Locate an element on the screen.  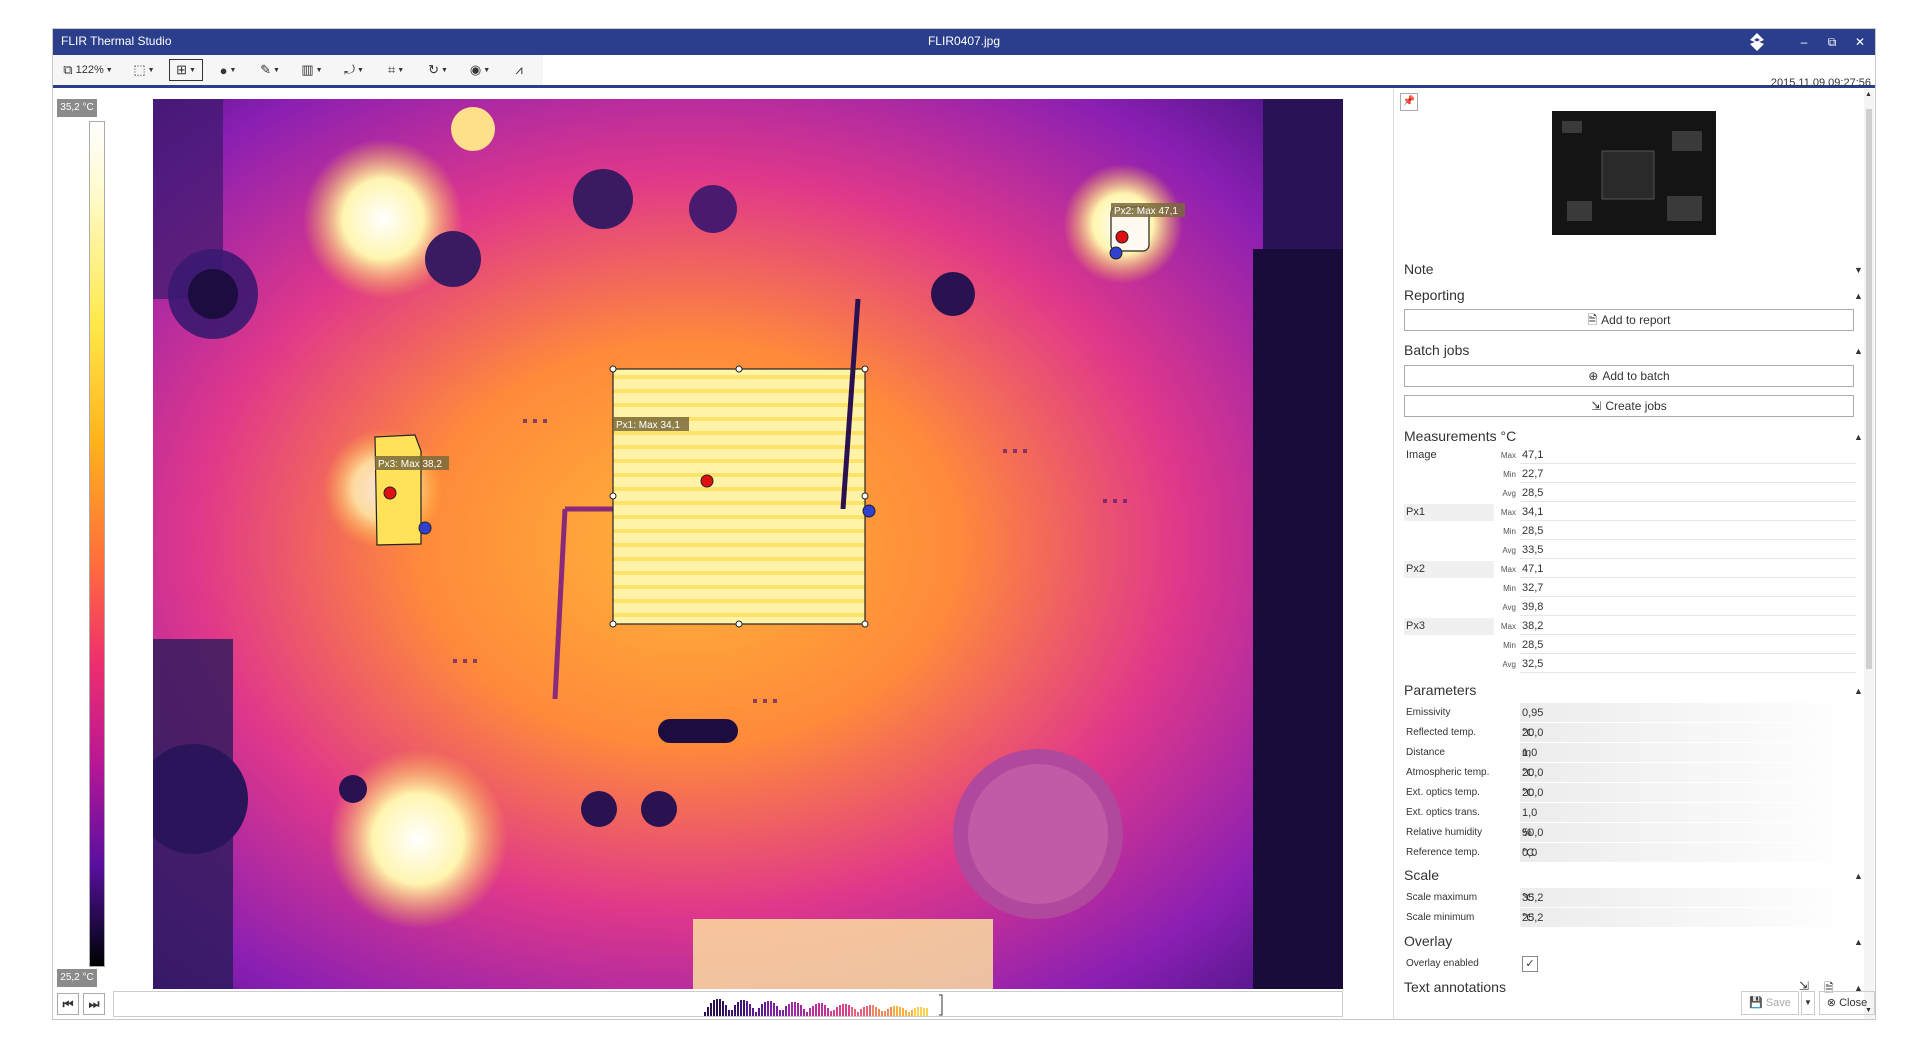
fusion-button: ◉ ▼ is located at coordinates (480, 70).